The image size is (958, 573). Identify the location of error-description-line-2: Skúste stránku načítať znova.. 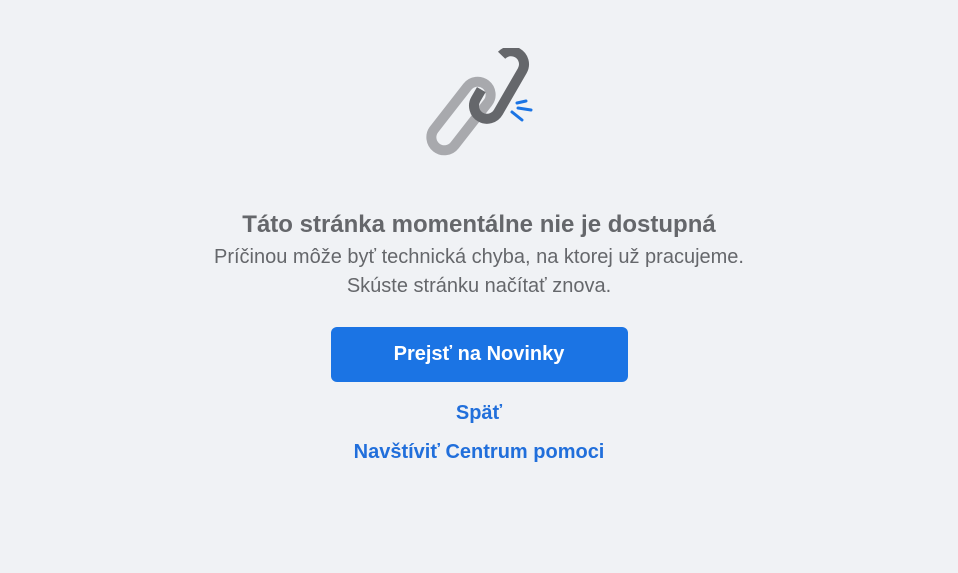
(479, 286).